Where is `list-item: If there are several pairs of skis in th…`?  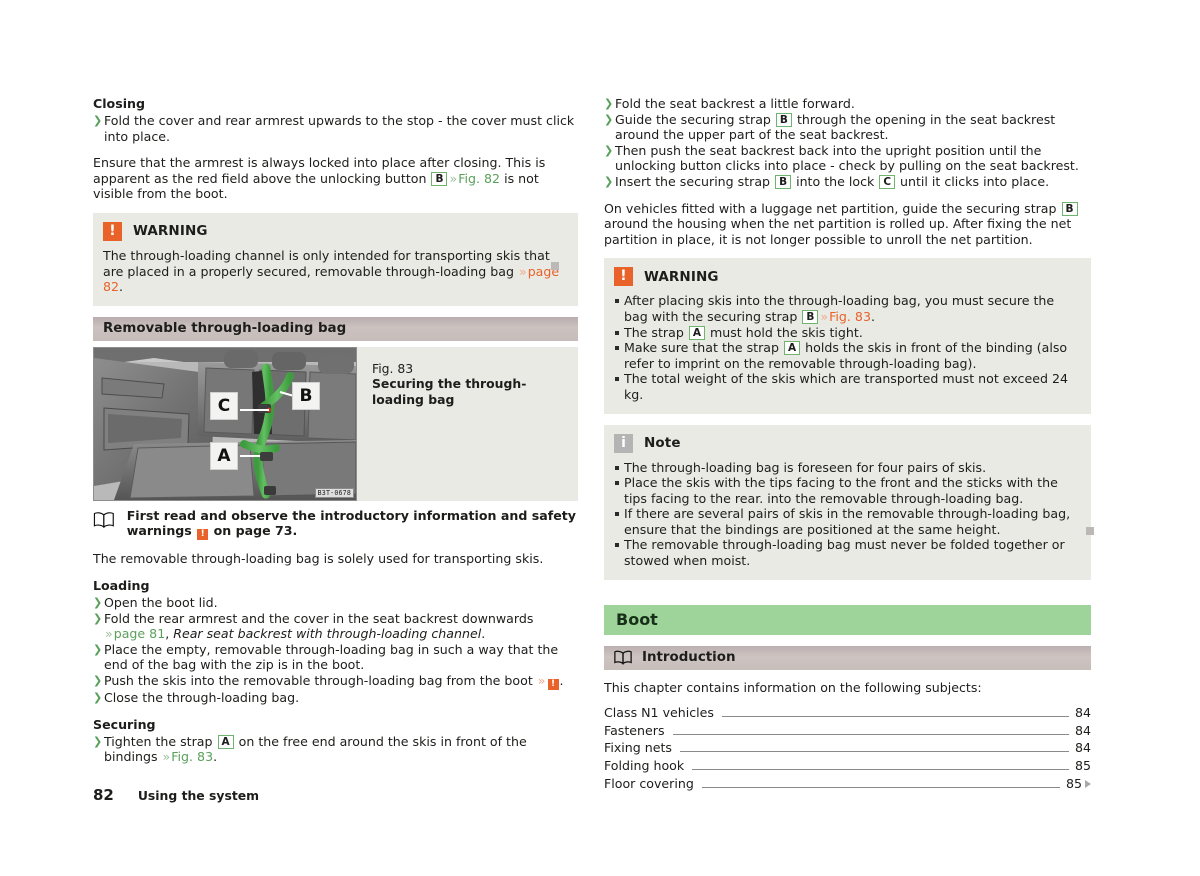
list-item: If there are several pairs of skis in th… is located at coordinates (847, 521).